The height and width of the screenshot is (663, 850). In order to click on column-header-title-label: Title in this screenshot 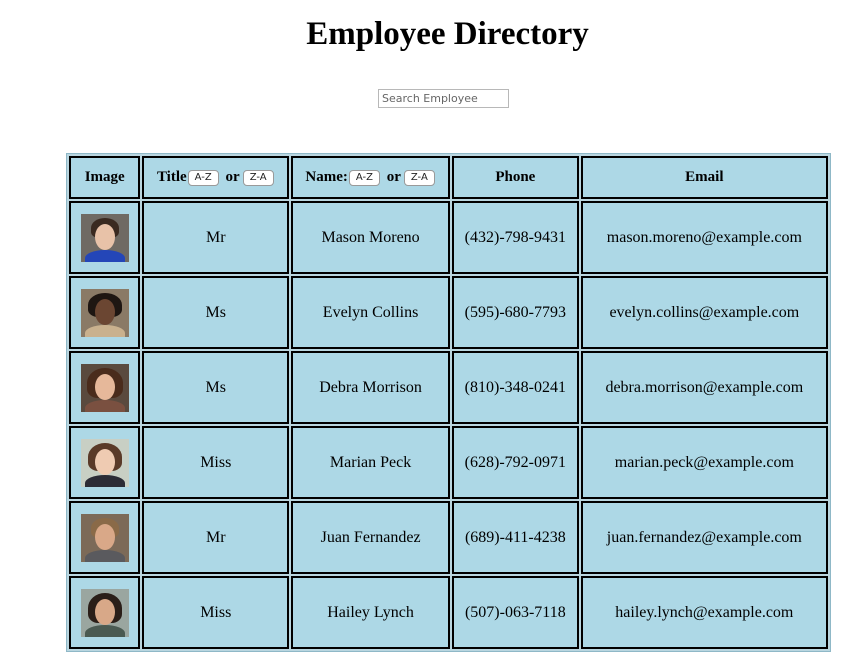, I will do `click(171, 177)`.